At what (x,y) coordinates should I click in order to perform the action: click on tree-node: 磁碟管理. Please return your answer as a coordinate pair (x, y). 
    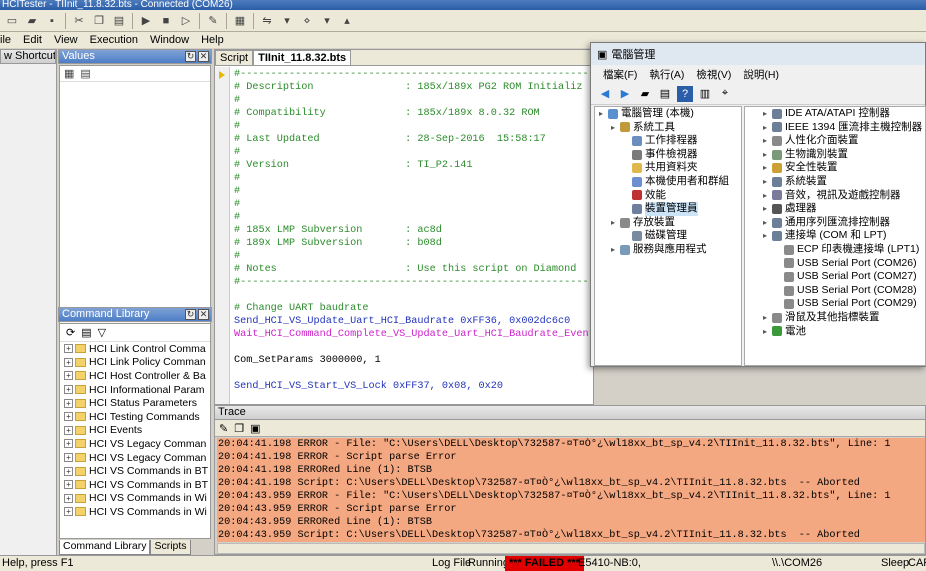
    Looking at the image, I should click on (668, 236).